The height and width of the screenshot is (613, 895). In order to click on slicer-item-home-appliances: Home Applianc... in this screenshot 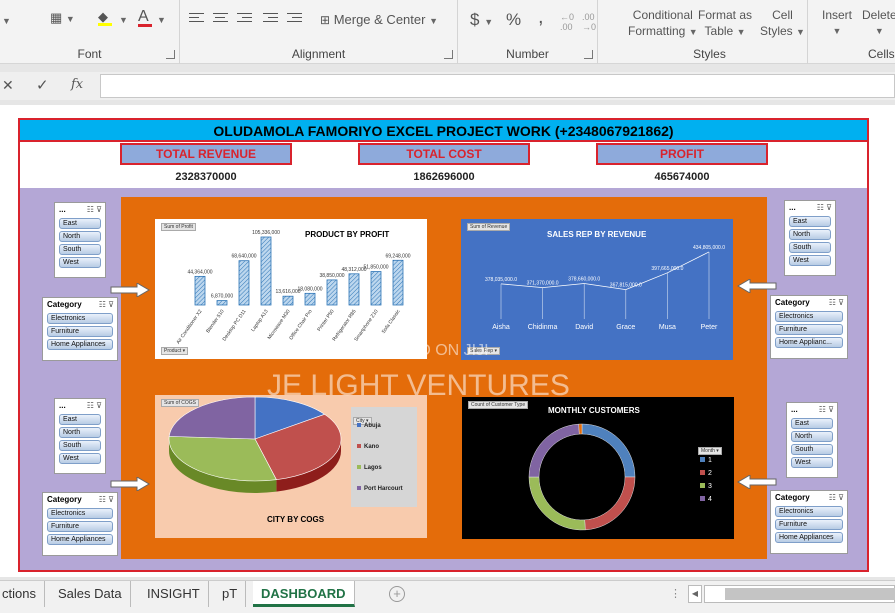, I will do `click(809, 342)`.